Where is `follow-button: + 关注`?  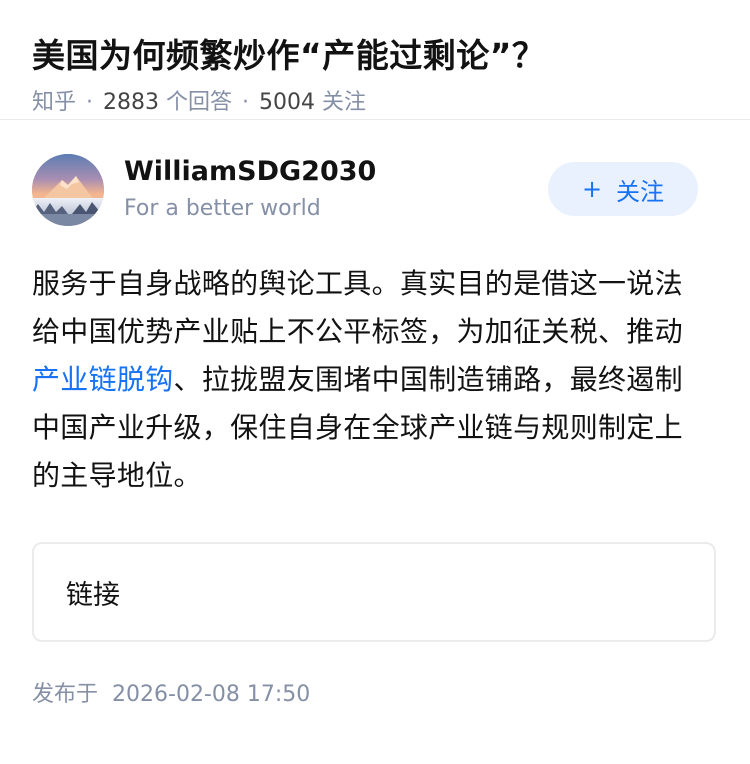
follow-button: + 关注 is located at coordinates (623, 189).